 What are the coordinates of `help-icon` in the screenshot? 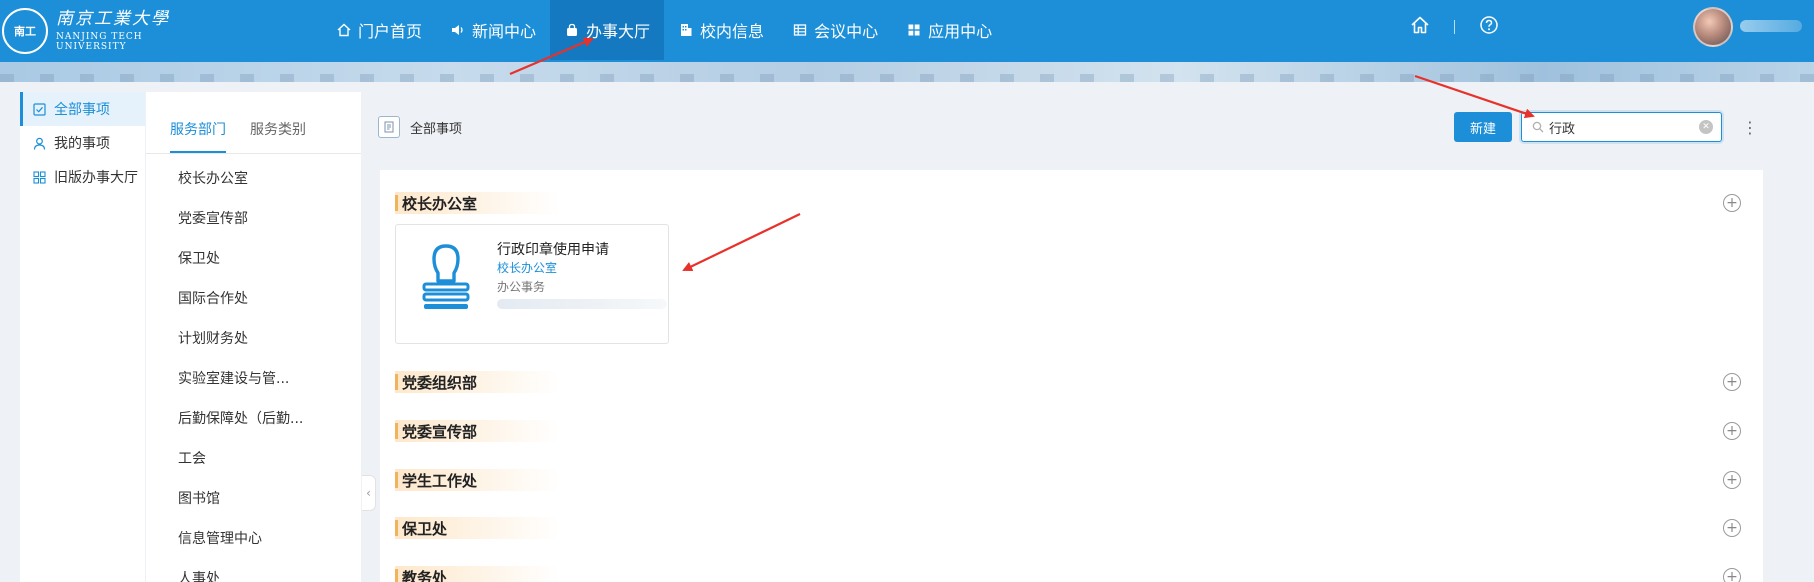 It's located at (1489, 27).